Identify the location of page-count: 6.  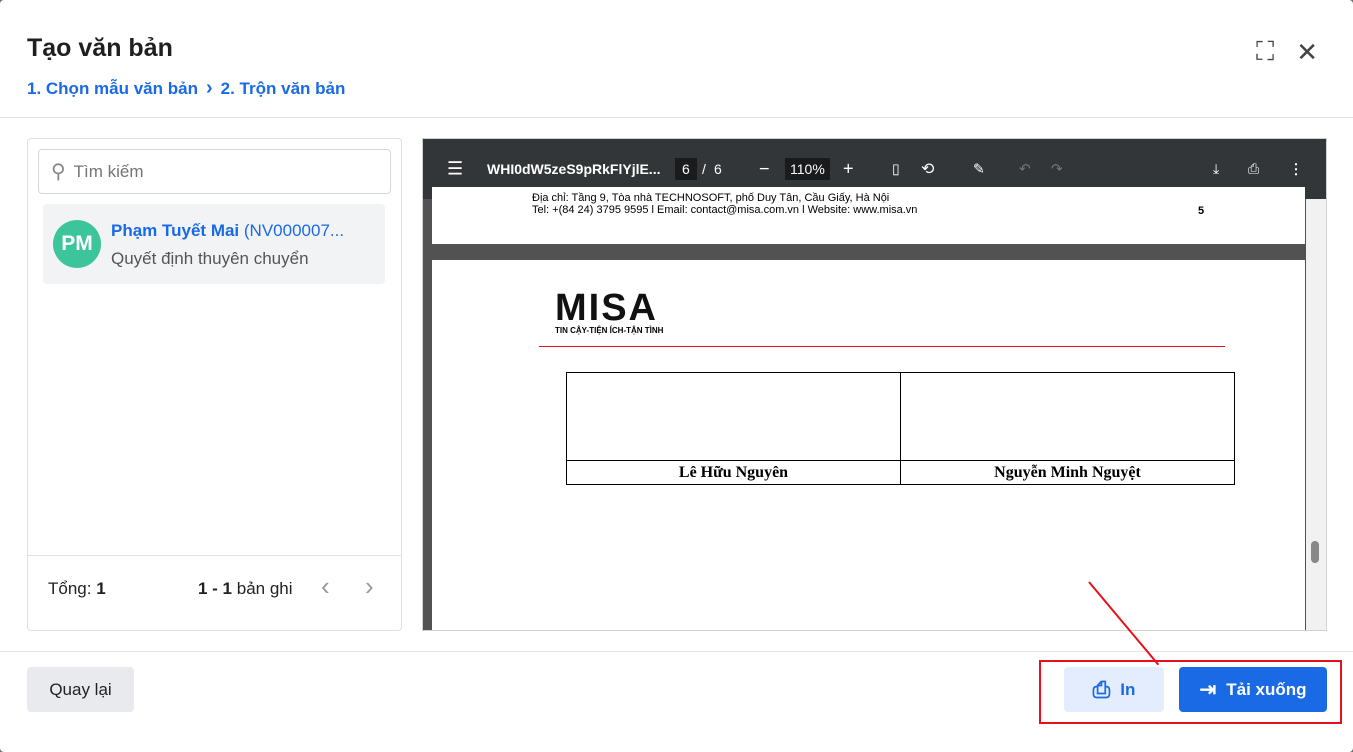
(718, 169).